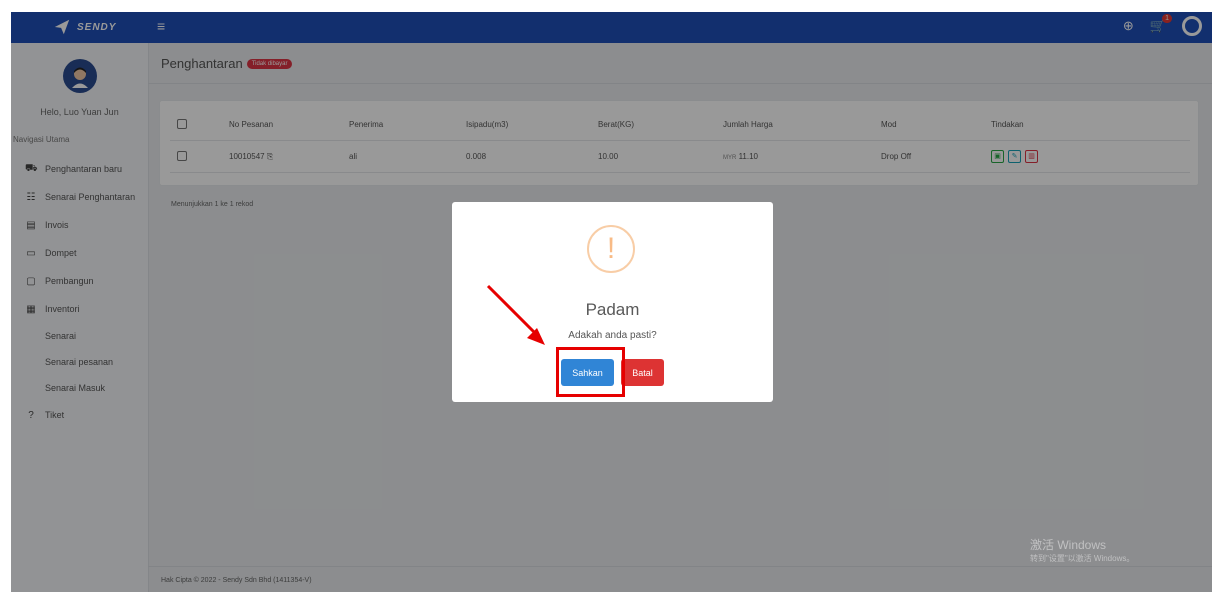 Image resolution: width=1223 pixels, height=602 pixels. Describe the element at coordinates (642, 372) in the screenshot. I see `cancel-button: Batal` at that location.